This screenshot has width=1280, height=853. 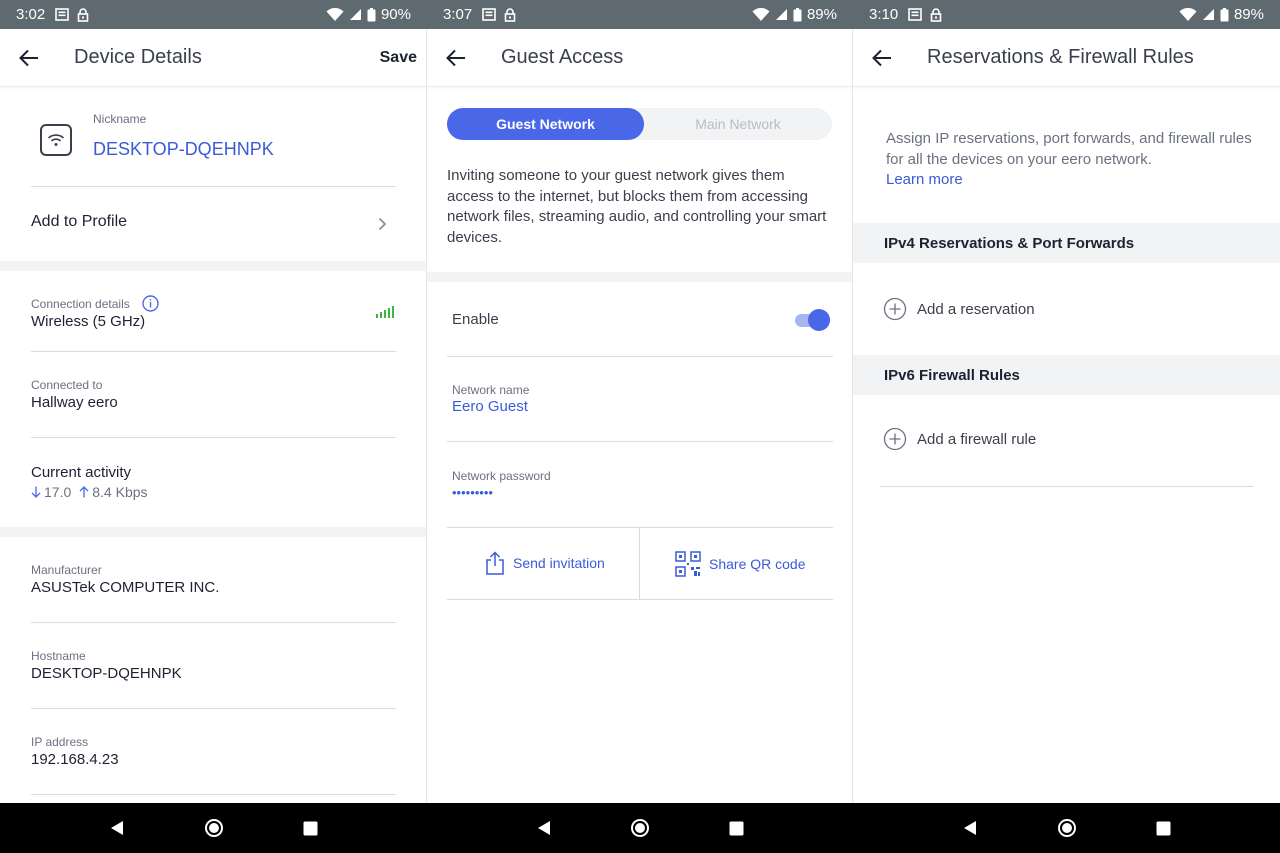 What do you see at coordinates (213, 58) in the screenshot?
I see `app-header: Device Details Save` at bounding box center [213, 58].